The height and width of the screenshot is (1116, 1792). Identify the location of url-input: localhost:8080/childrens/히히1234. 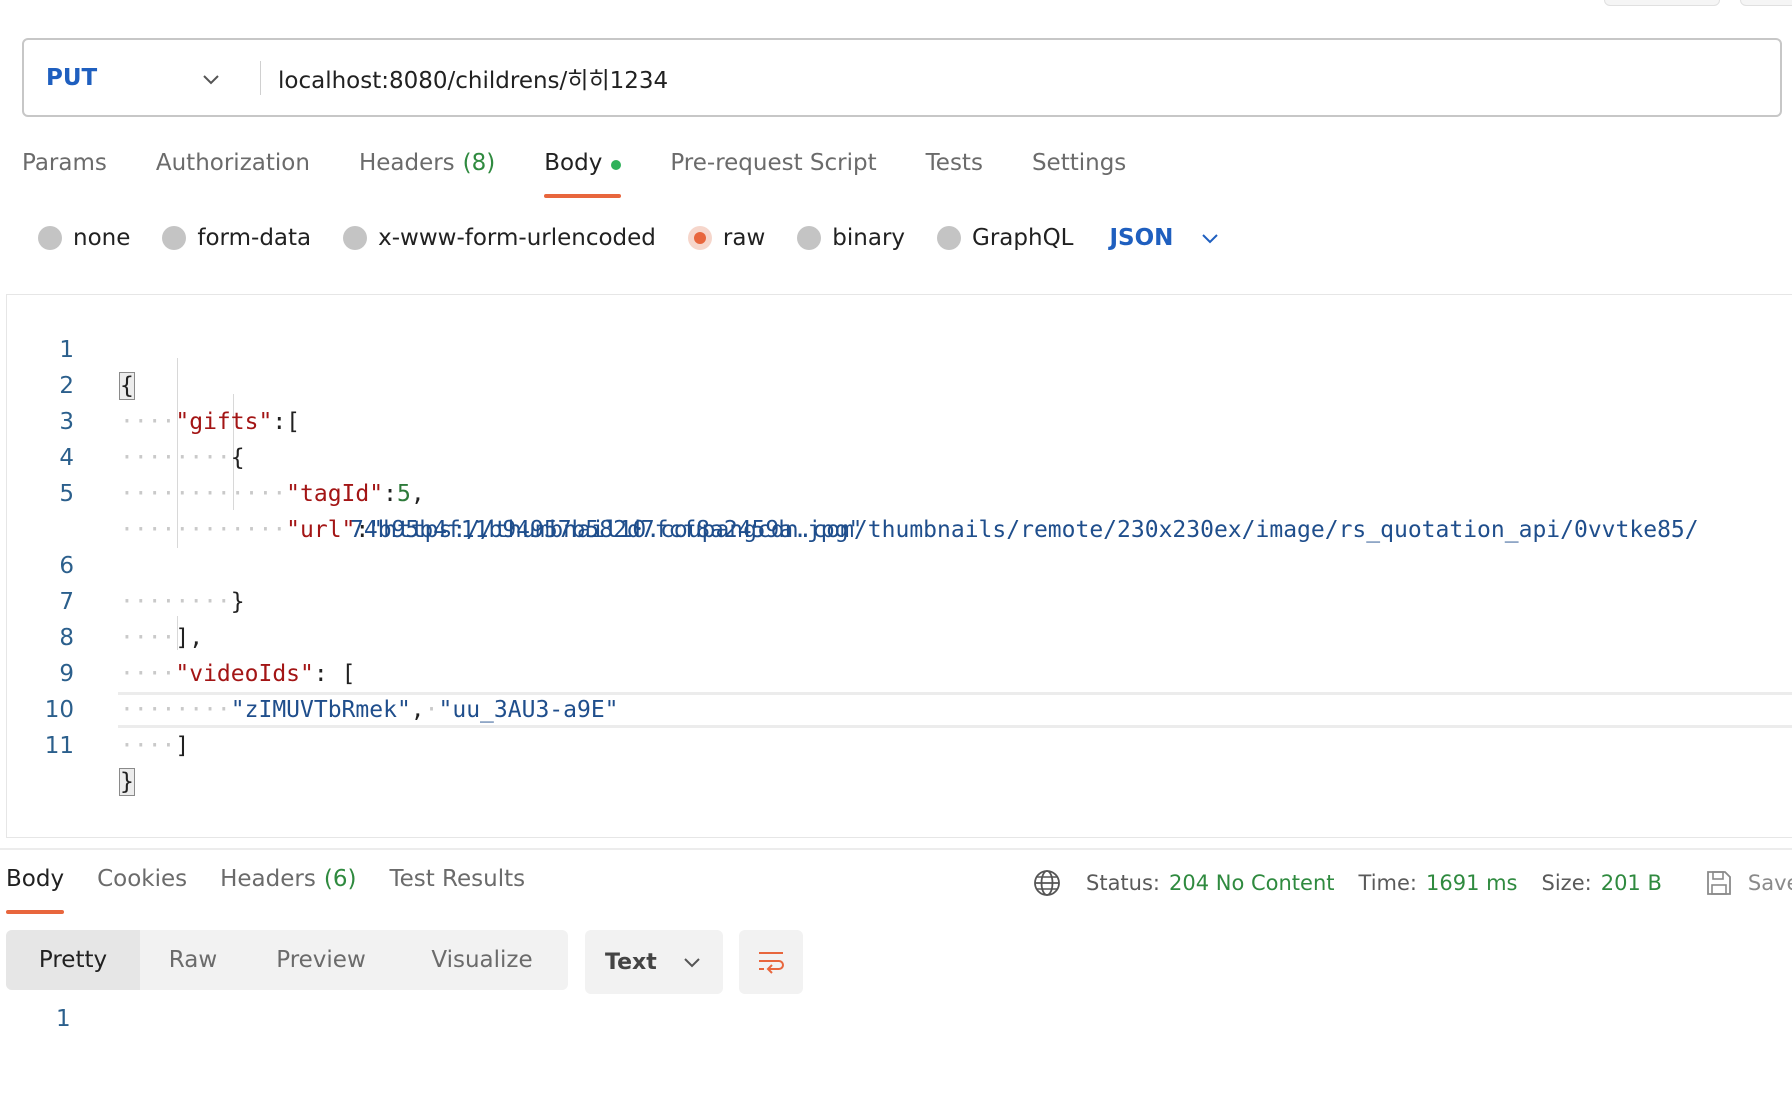
(464, 78).